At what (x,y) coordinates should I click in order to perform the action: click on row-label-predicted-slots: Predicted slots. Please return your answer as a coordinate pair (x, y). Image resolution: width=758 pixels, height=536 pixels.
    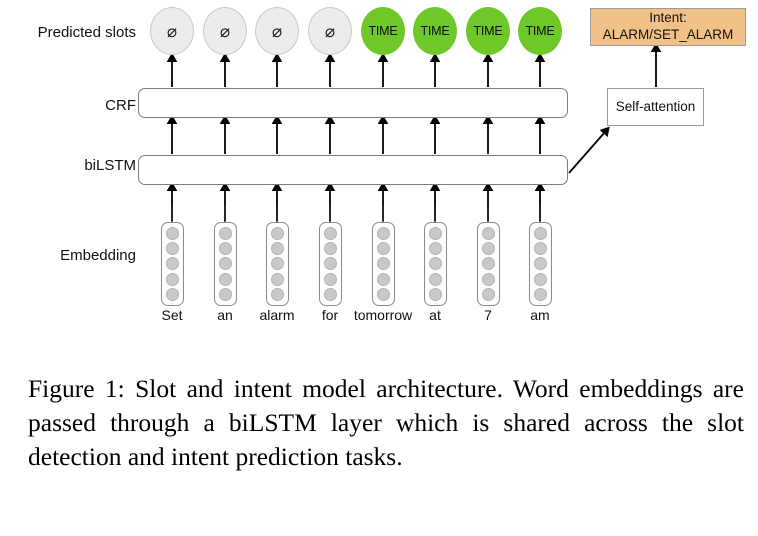
    Looking at the image, I should click on (86, 32).